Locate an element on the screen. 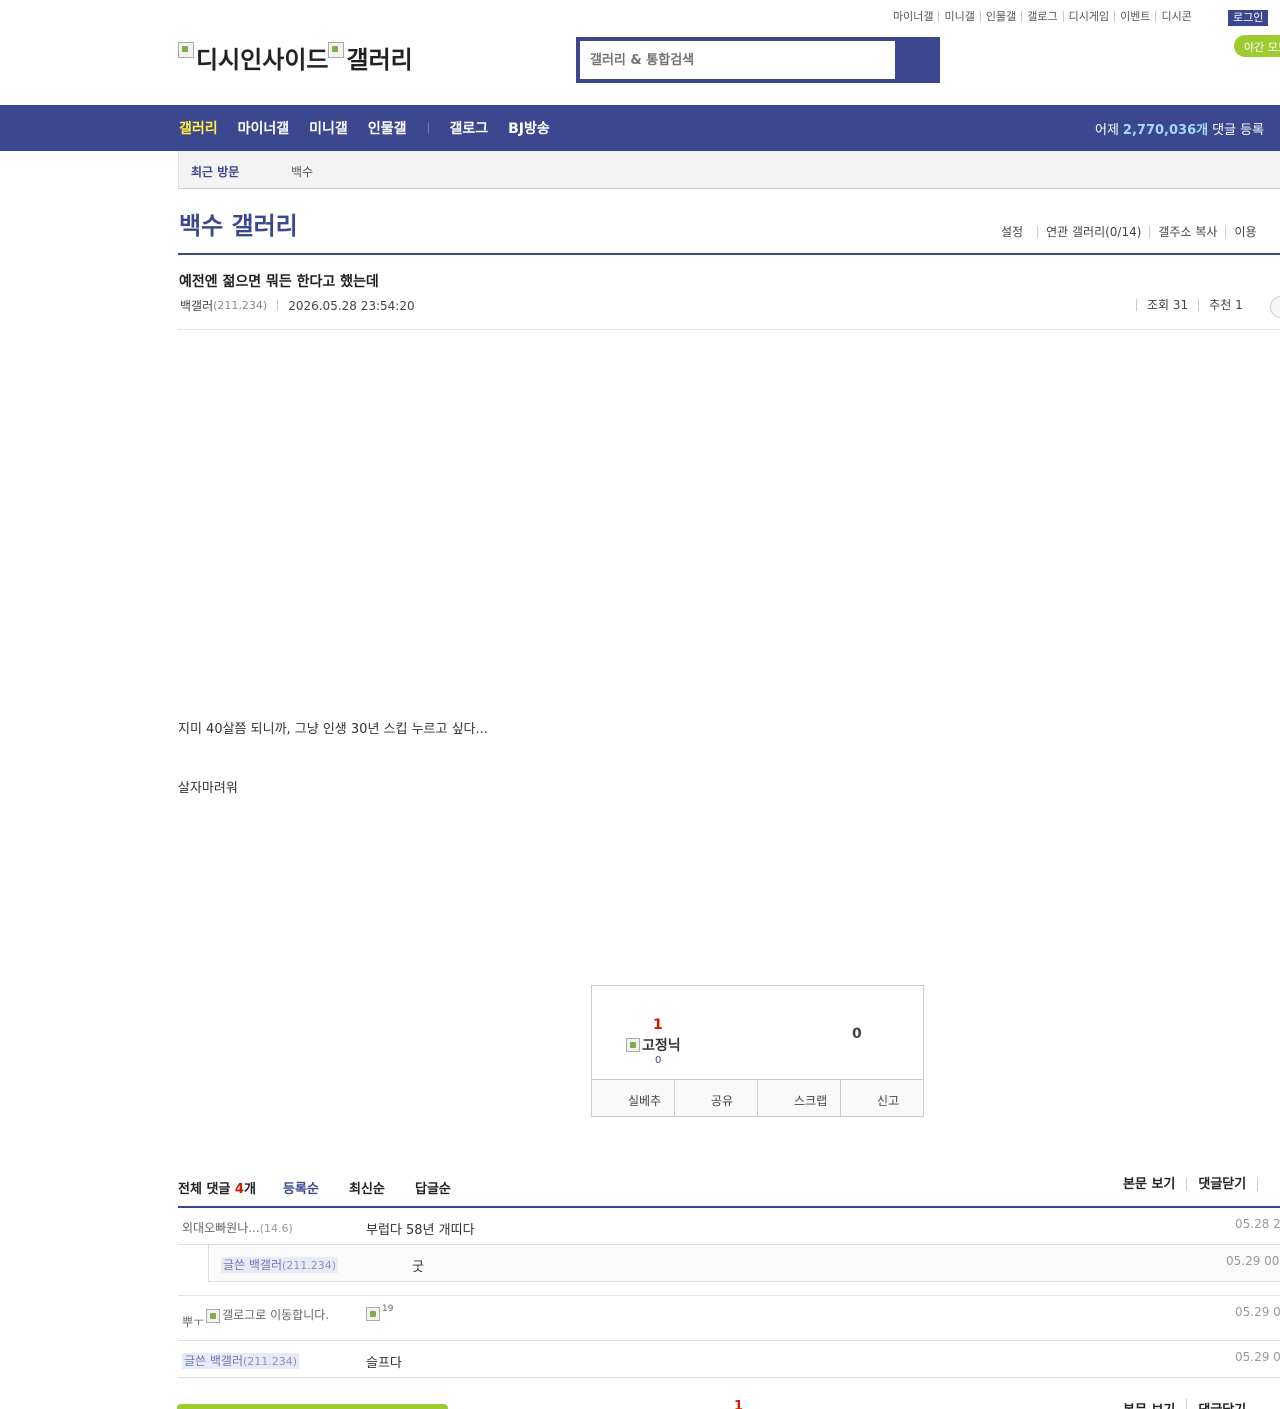 This screenshot has height=1409, width=1280. reply-writer: 글쓴 백갤러(211.234) is located at coordinates (280, 1264).